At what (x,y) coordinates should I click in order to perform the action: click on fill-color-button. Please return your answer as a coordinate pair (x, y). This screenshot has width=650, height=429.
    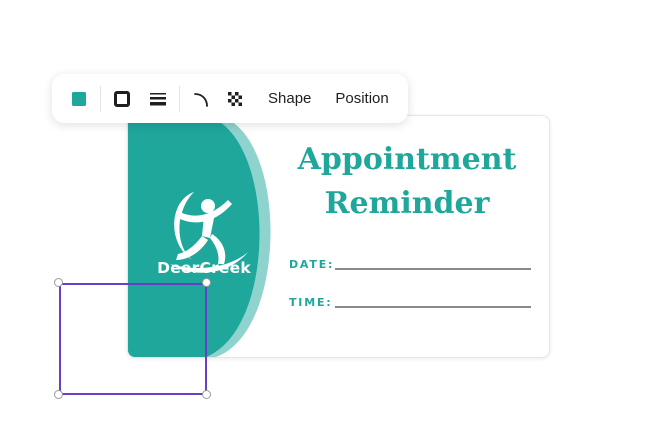
    Looking at the image, I should click on (79, 99).